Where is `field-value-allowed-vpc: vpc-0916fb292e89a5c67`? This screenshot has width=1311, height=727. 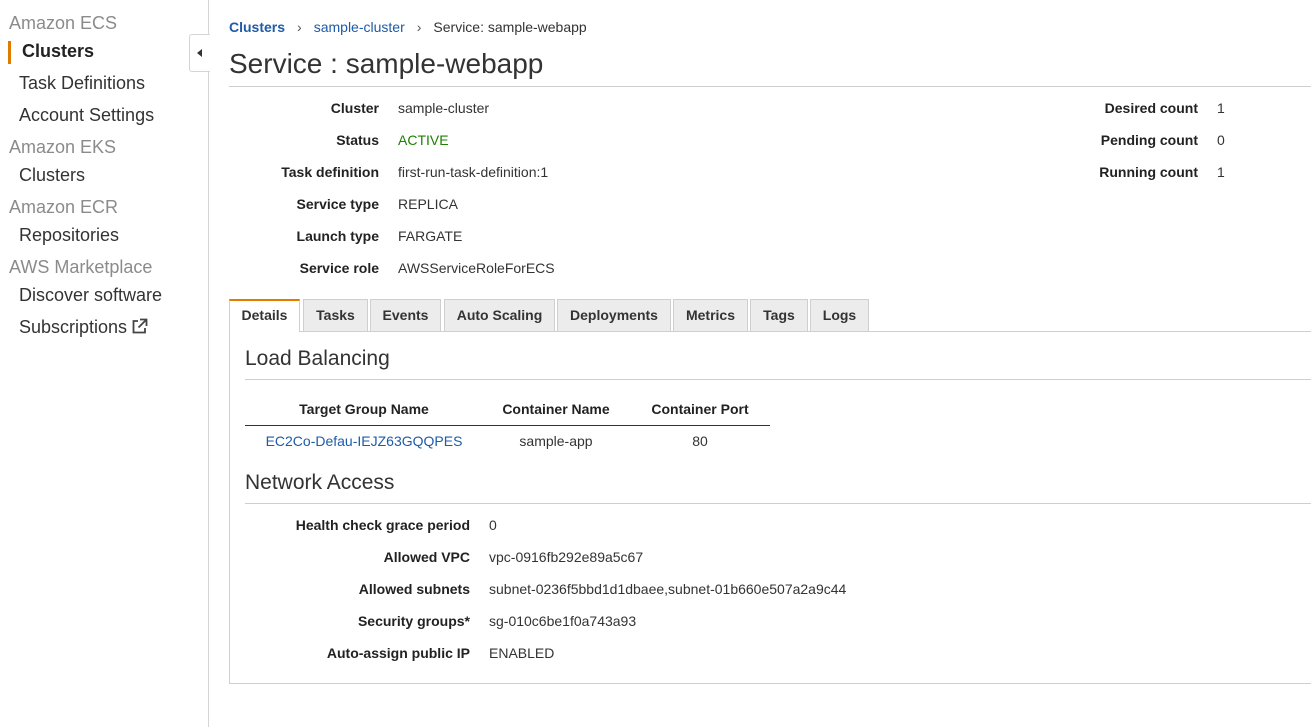 field-value-allowed-vpc: vpc-0916fb292e89a5c67 is located at coordinates (566, 557).